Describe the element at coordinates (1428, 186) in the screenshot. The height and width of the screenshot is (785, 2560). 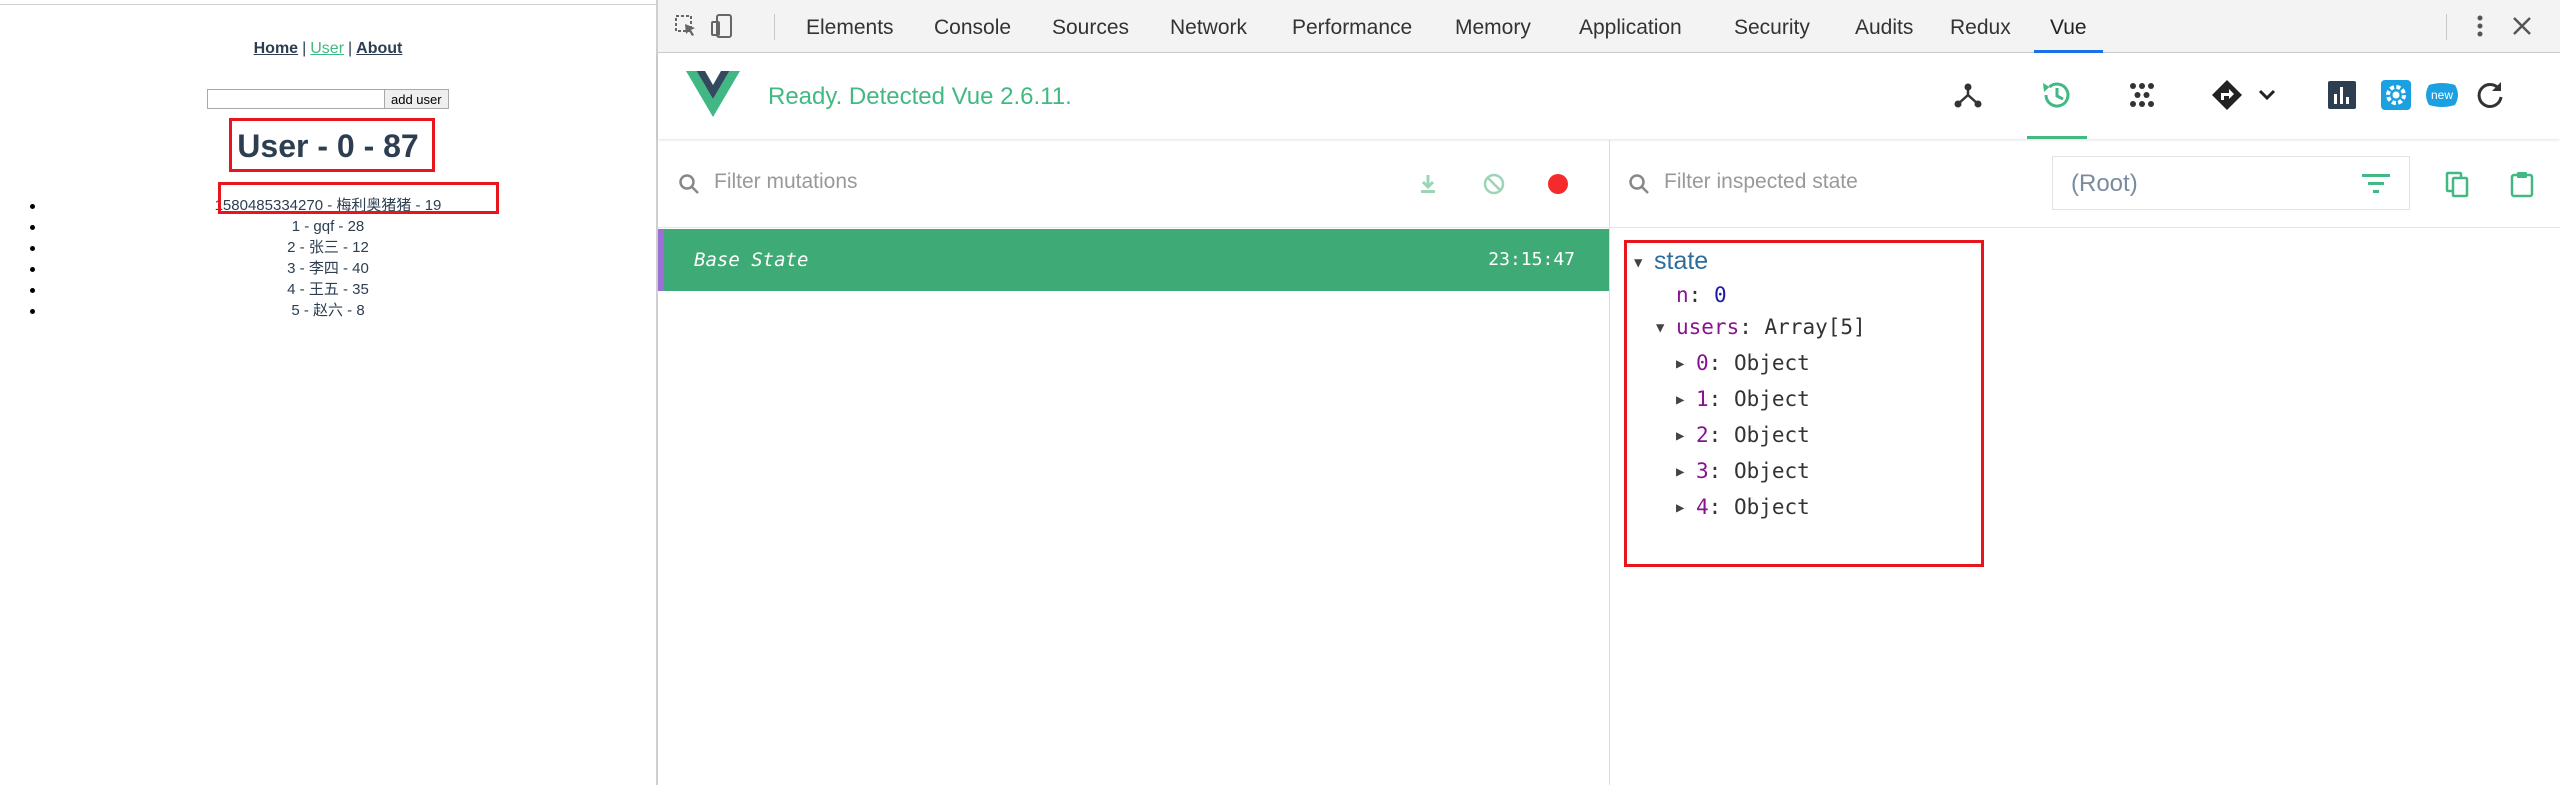
I see `download-icon` at that location.